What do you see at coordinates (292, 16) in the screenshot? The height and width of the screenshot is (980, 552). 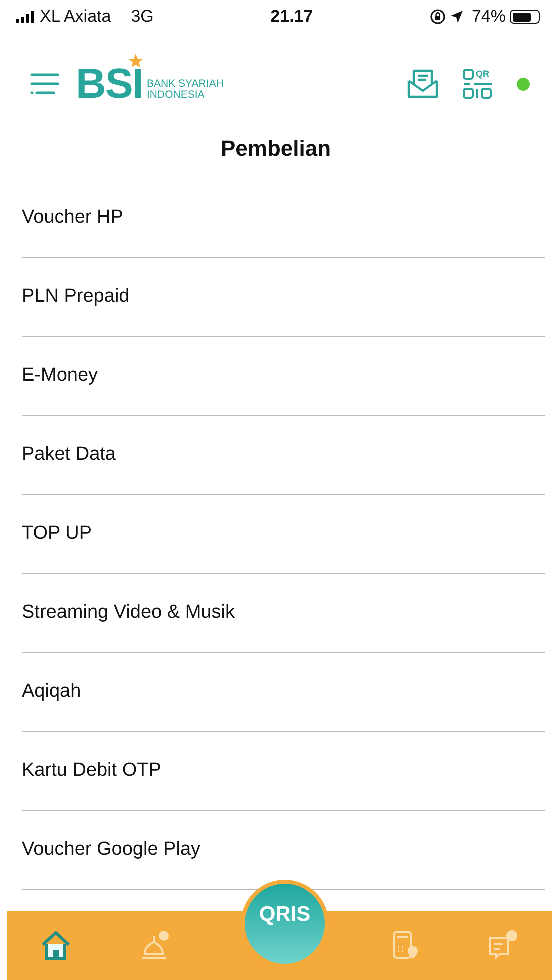 I see `status-time: 21.17` at bounding box center [292, 16].